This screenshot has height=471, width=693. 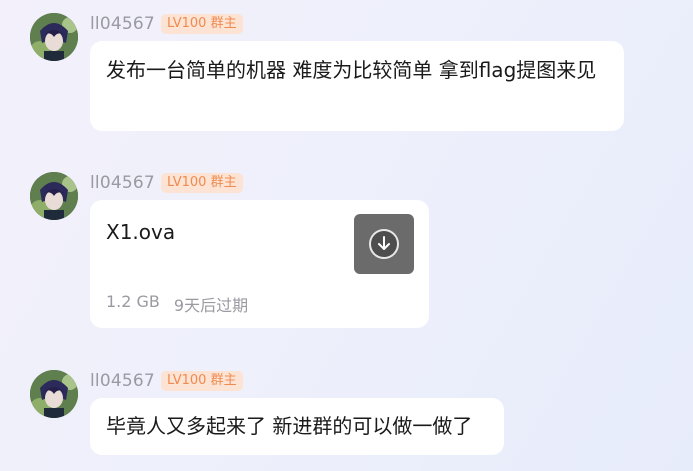 What do you see at coordinates (133, 301) in the screenshot?
I see `file-size: 1.2 GB` at bounding box center [133, 301].